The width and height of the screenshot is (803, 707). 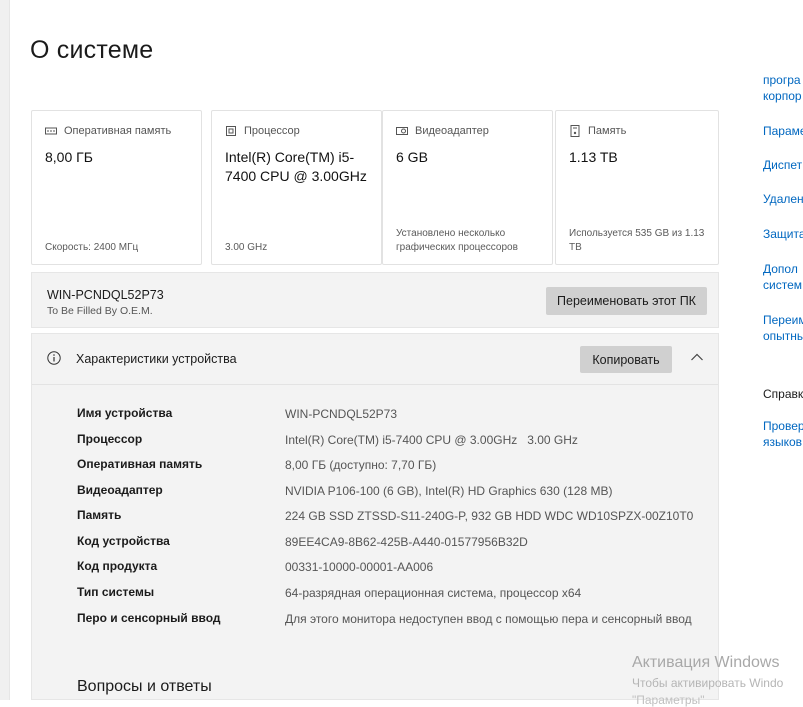 What do you see at coordinates (105, 295) in the screenshot?
I see `pc-name: WIN-PCNDQL52P73` at bounding box center [105, 295].